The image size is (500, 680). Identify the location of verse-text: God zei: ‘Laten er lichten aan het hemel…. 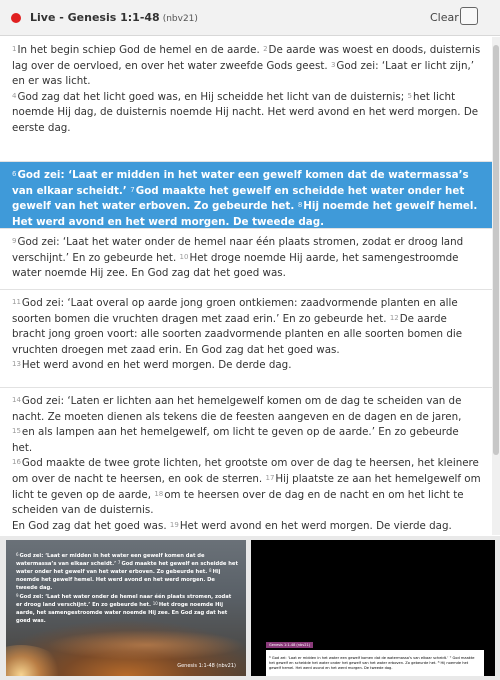
(237, 409).